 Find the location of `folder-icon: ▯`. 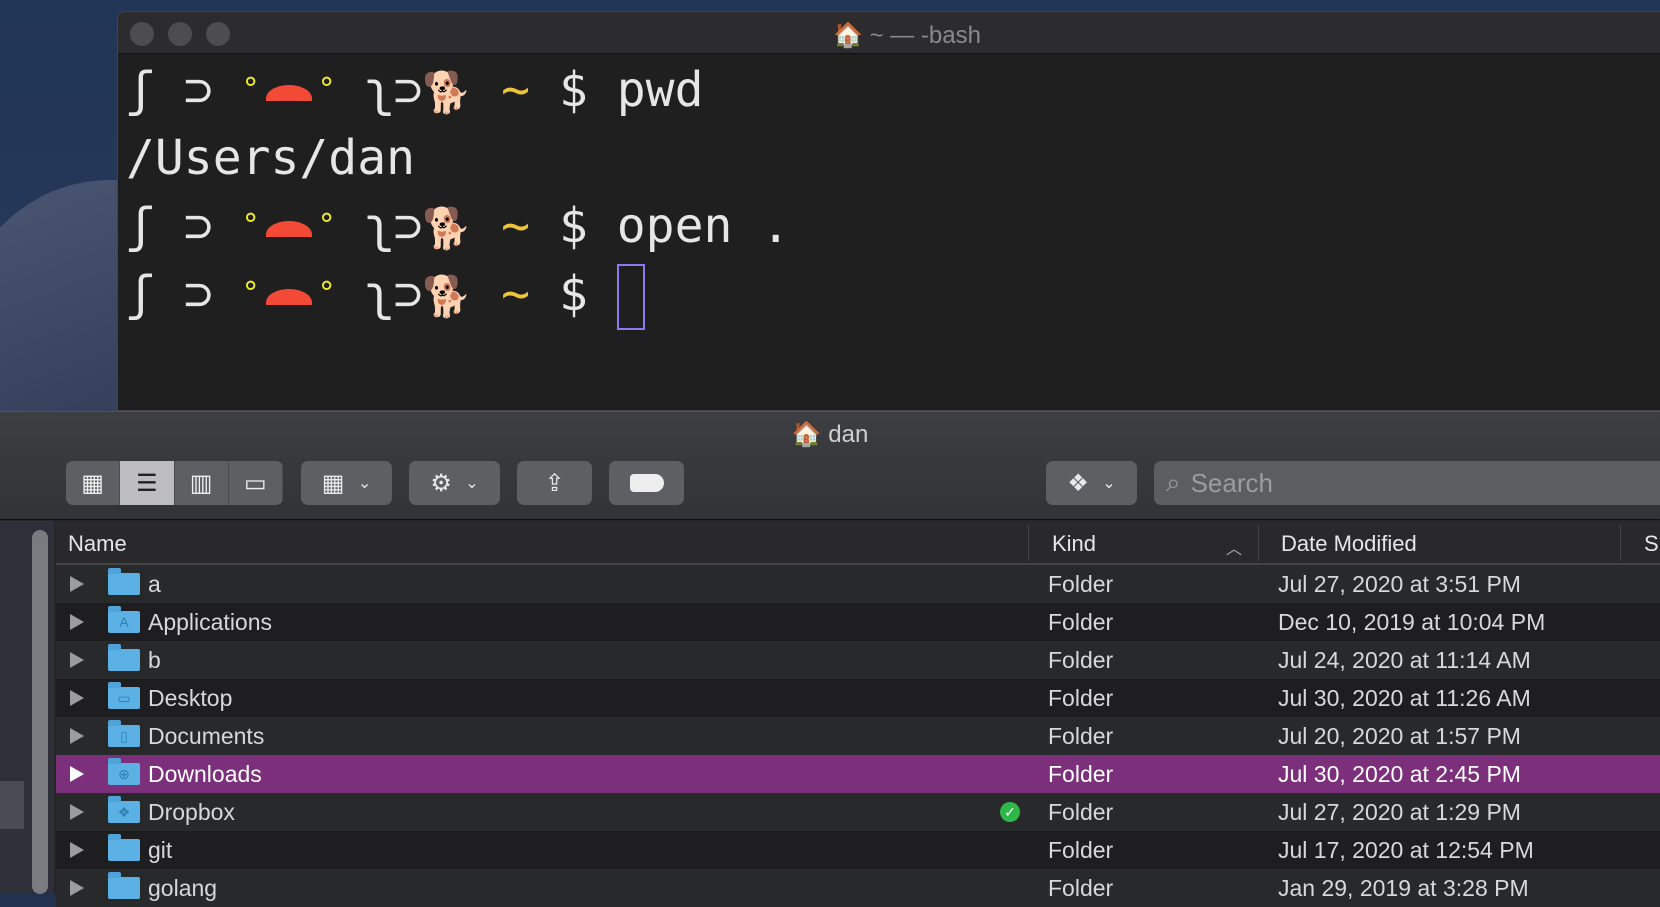

folder-icon: ▯ is located at coordinates (124, 733).